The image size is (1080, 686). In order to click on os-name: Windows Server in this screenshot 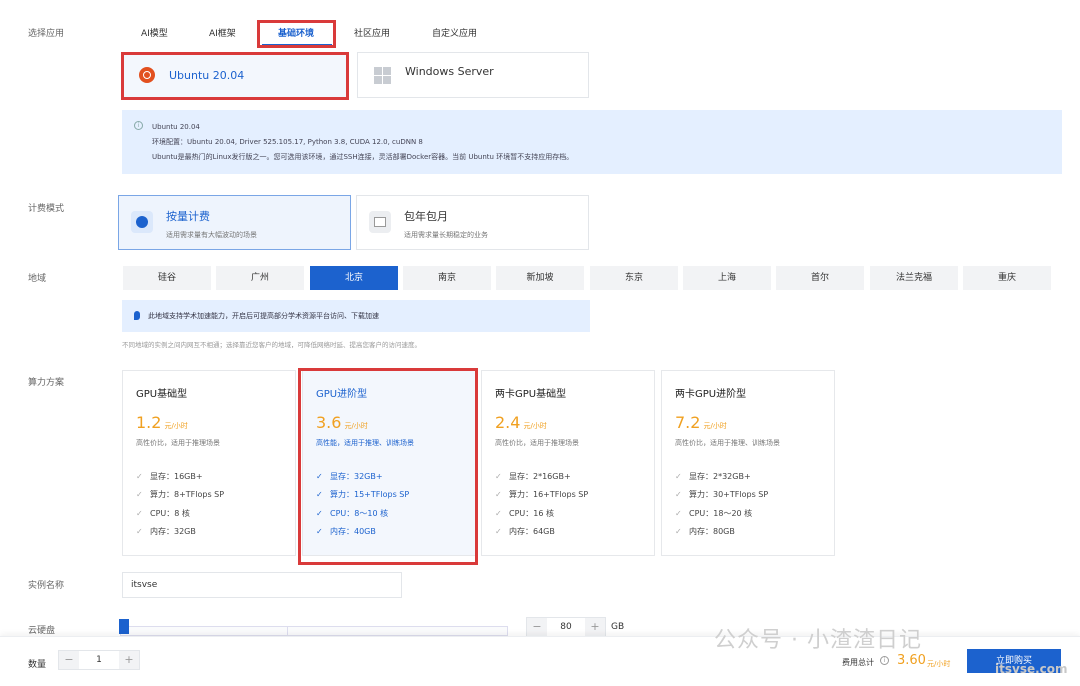, I will do `click(449, 71)`.